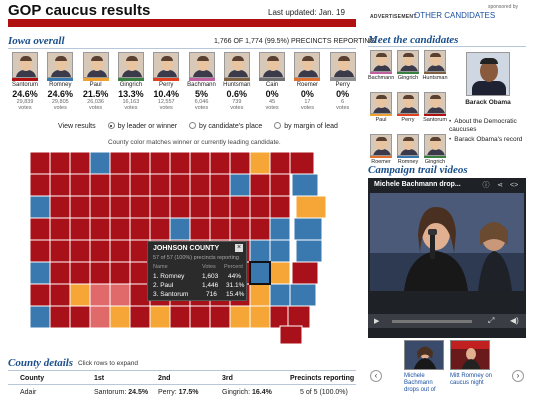 Image resolution: width=533 pixels, height=400 pixels. I want to click on close-icon: ×, so click(239, 248).